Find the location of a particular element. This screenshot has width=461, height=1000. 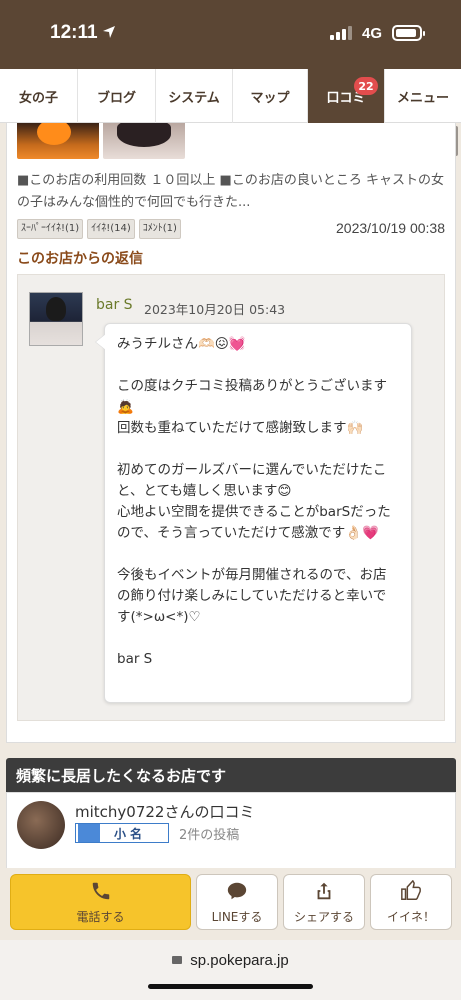

share-button: シェアする is located at coordinates (324, 902).